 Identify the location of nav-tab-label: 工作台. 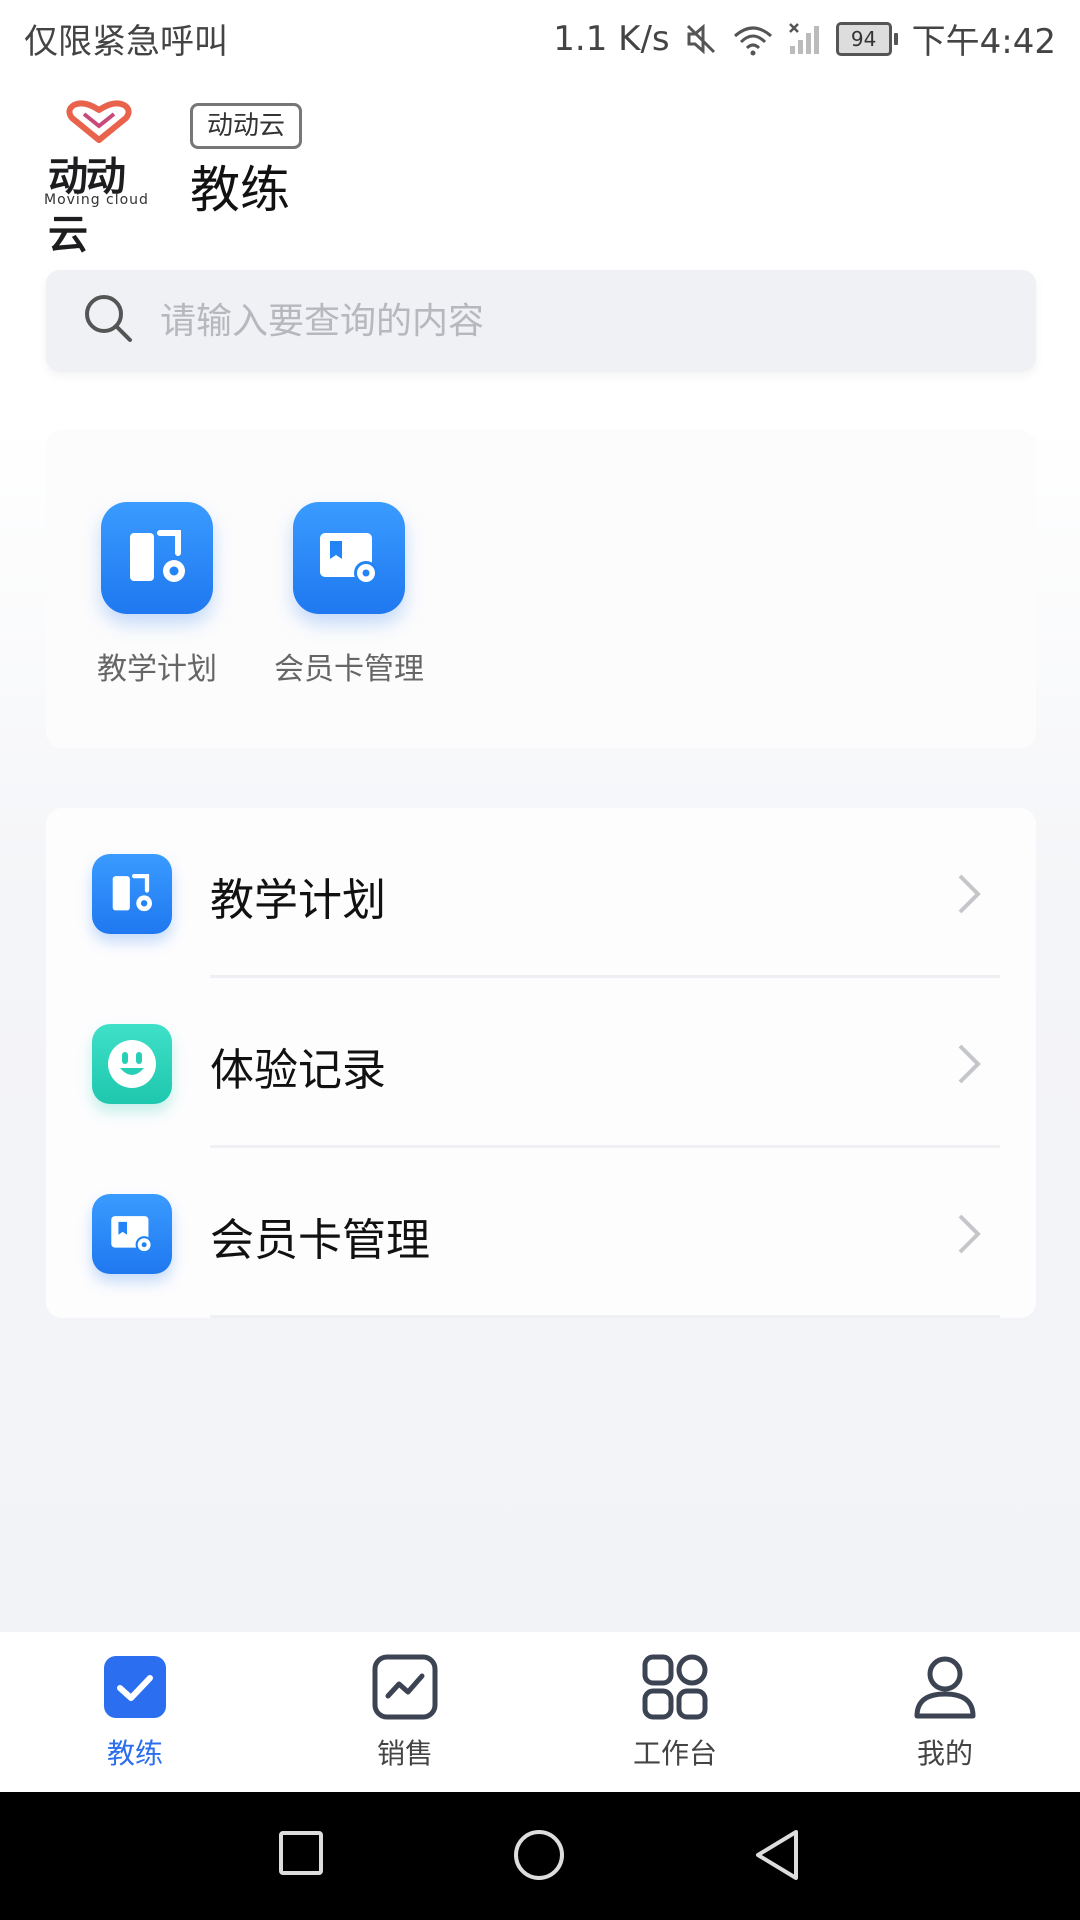
(674, 1753).